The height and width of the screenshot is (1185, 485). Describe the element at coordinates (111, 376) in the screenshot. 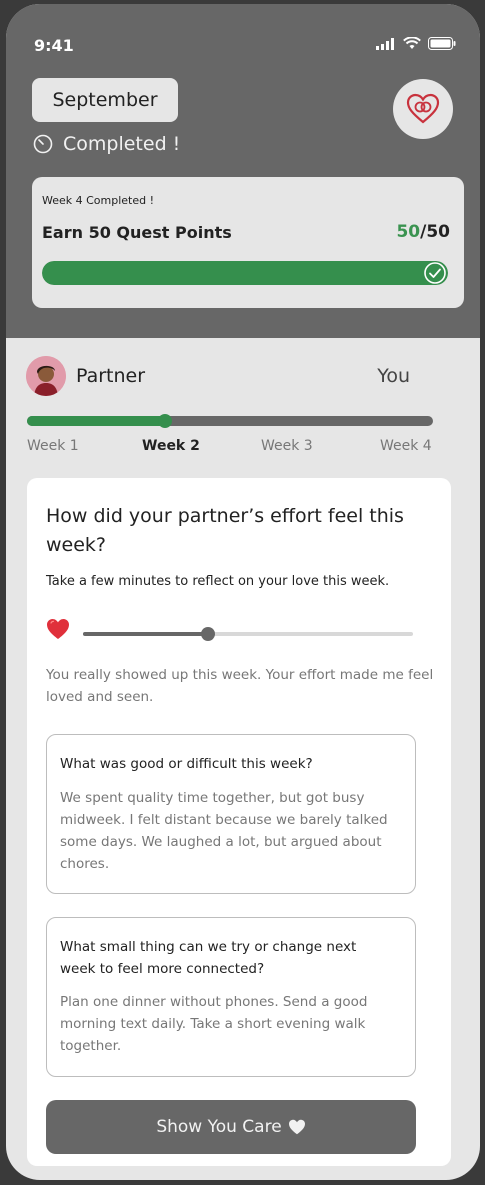

I see `partner-name: Partner` at that location.